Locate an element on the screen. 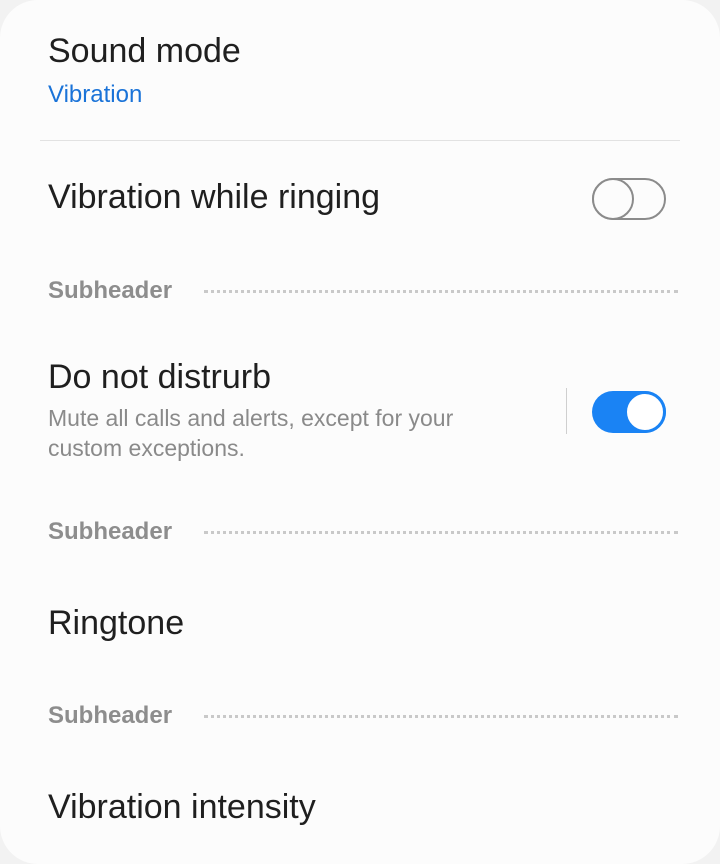 The image size is (720, 864). vibration-while-ringing-title: Vibration while ringing is located at coordinates (214, 197).